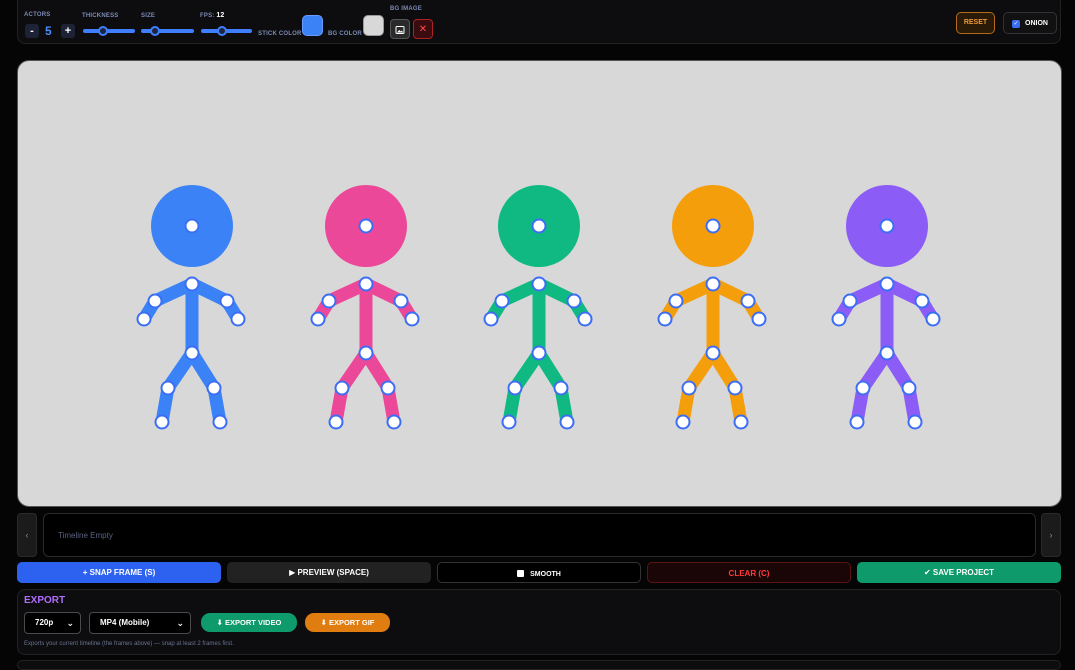 The height and width of the screenshot is (670, 1075). I want to click on bottom-panel, so click(539, 665).